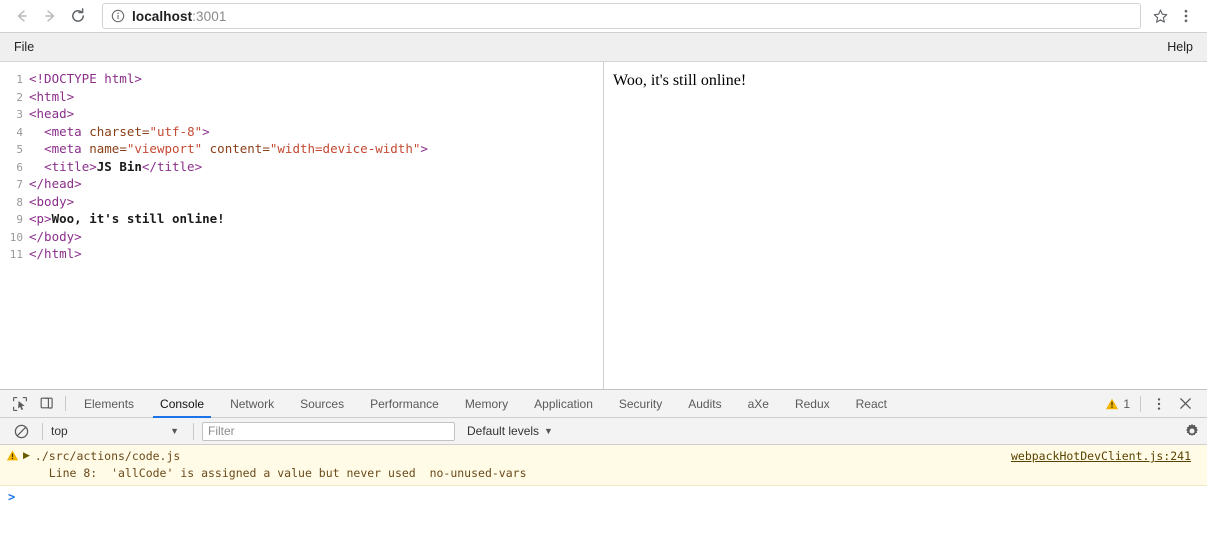 The image size is (1207, 539). I want to click on url-host: localhost, so click(162, 16).